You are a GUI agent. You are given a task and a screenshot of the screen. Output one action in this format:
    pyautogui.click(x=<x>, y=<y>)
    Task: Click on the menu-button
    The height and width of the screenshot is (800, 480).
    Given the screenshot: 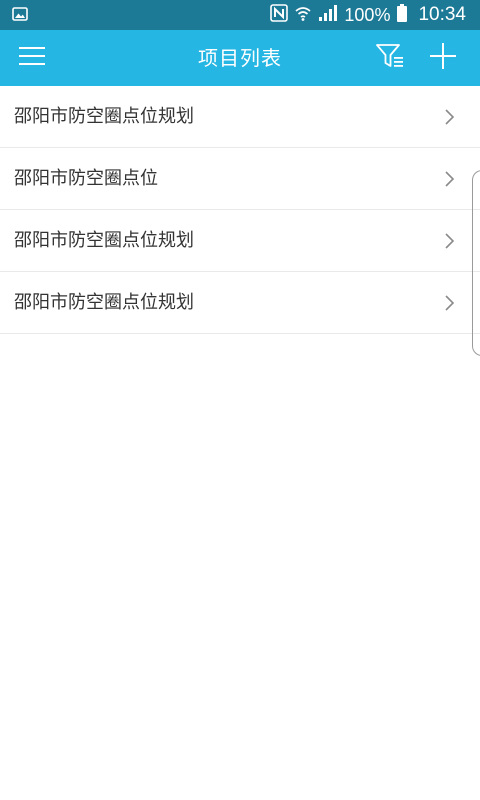 What is the action you would take?
    pyautogui.click(x=32, y=58)
    